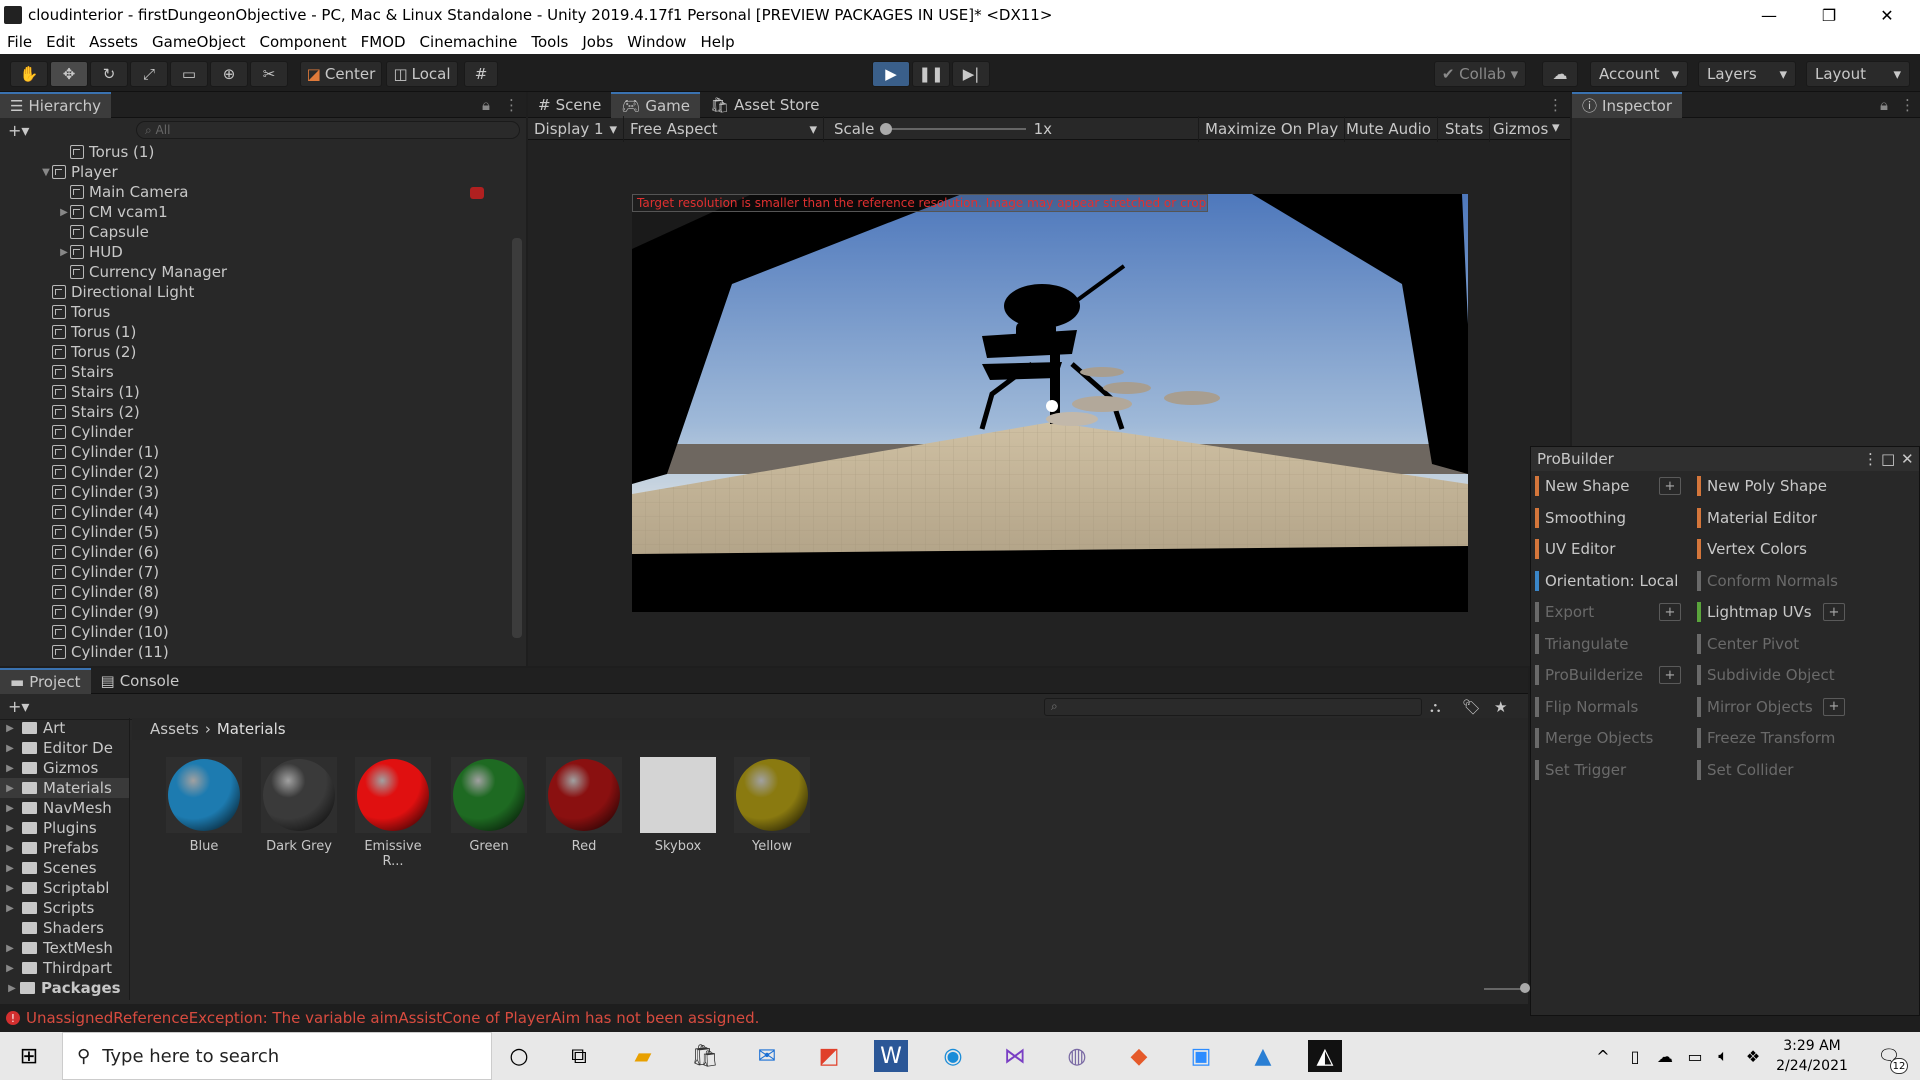  I want to click on hierarchy-scrollbar, so click(517, 438).